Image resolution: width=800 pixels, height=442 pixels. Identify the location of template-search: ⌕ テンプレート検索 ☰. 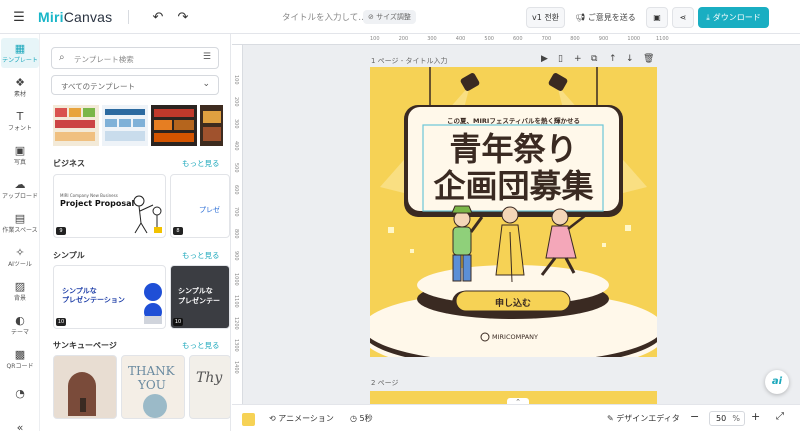
(135, 58).